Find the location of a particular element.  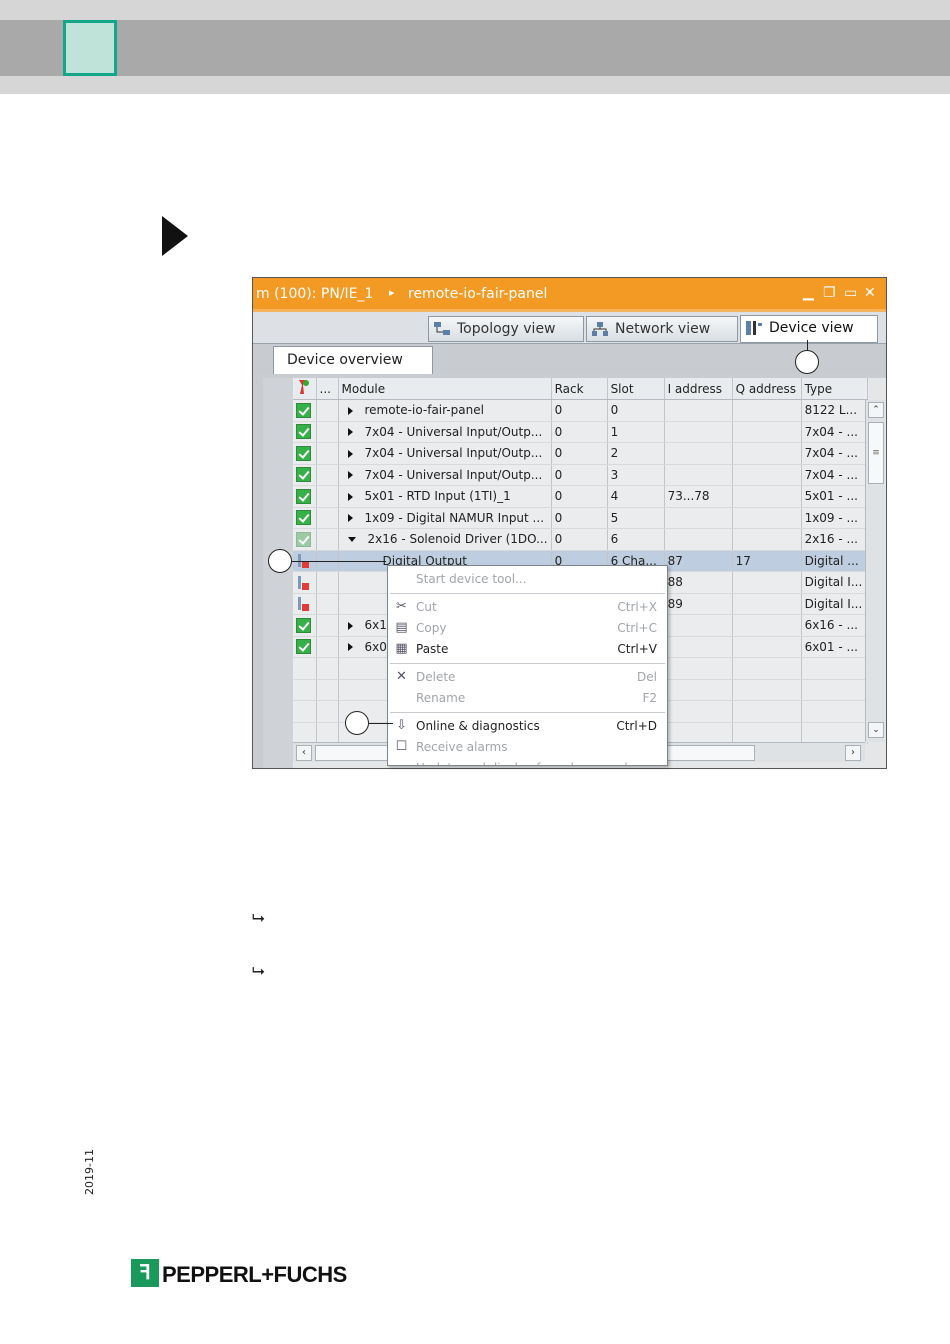

collapse-icon is located at coordinates (351, 540).